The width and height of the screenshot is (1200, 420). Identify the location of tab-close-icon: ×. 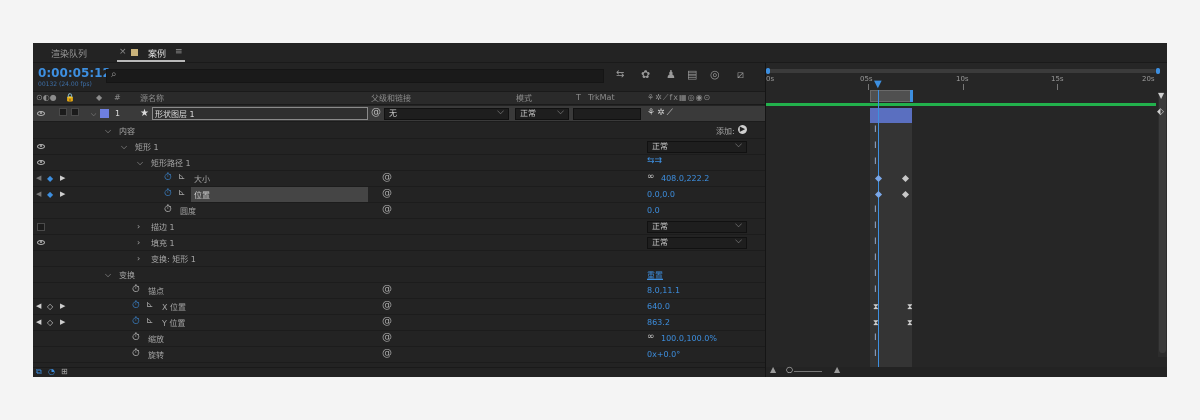
(123, 52).